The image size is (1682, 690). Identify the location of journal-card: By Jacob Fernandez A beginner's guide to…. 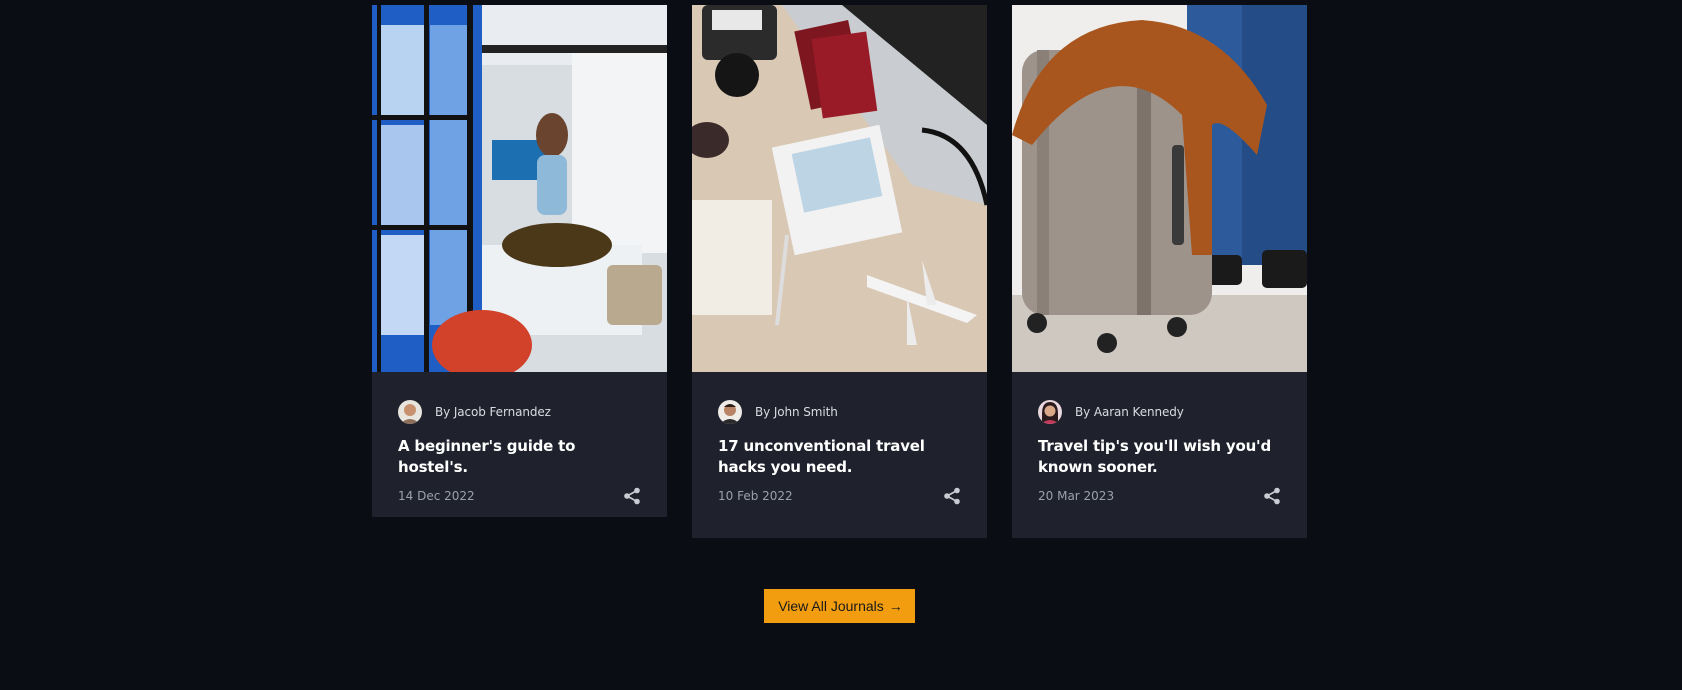
(519, 261).